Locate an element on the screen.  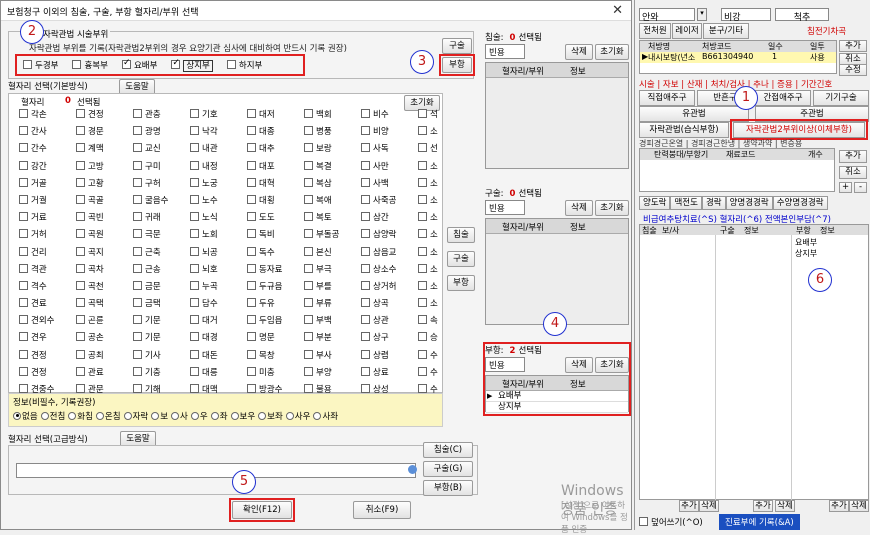
plus-icon: + is located at coordinates (845, 187).